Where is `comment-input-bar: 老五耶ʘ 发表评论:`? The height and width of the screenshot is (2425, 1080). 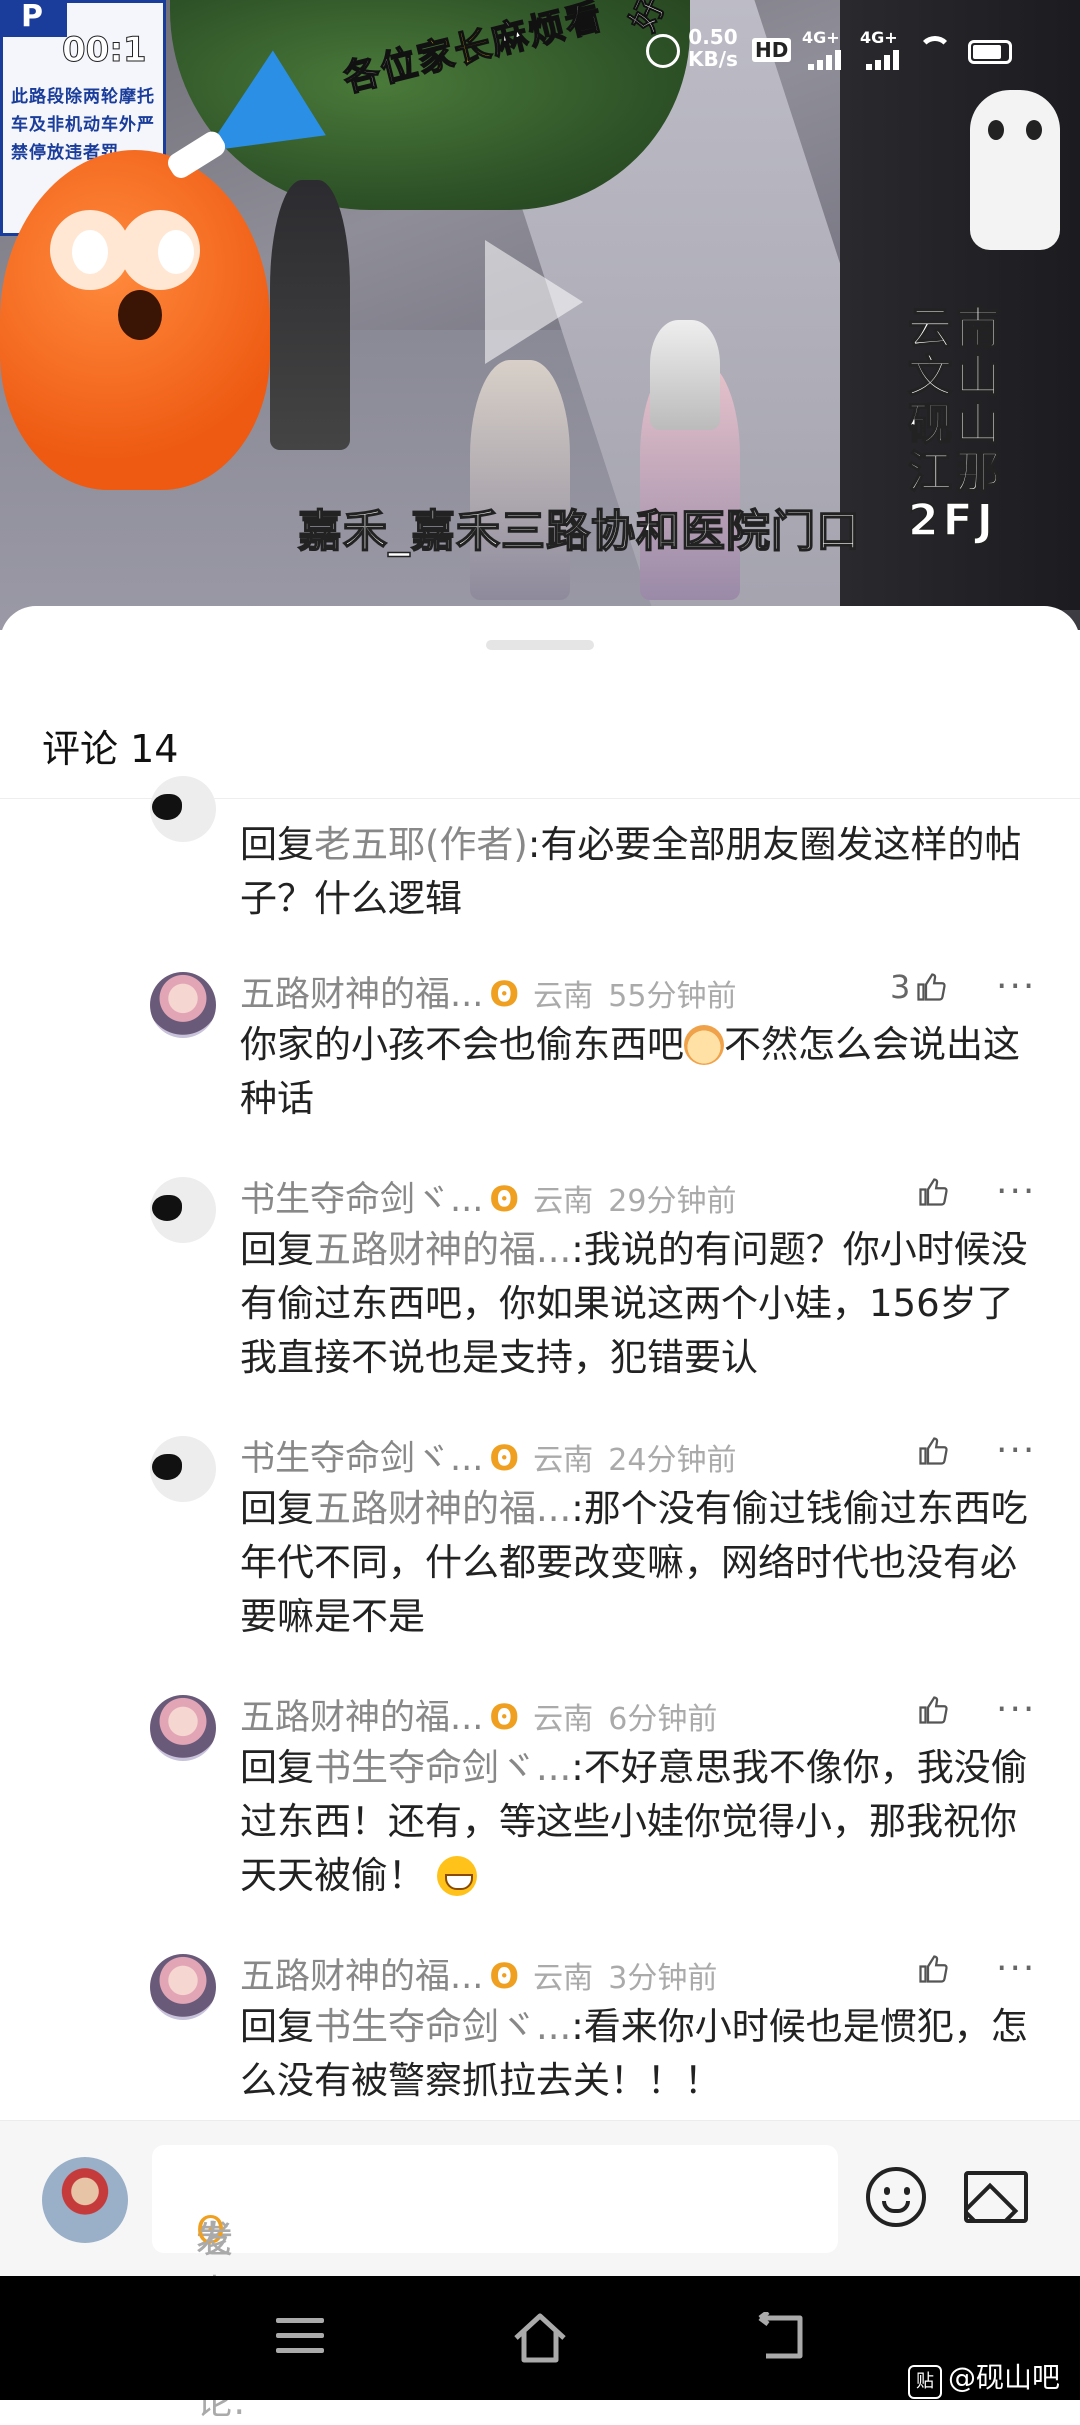 comment-input-bar: 老五耶ʘ 发表评论: is located at coordinates (540, 2271).